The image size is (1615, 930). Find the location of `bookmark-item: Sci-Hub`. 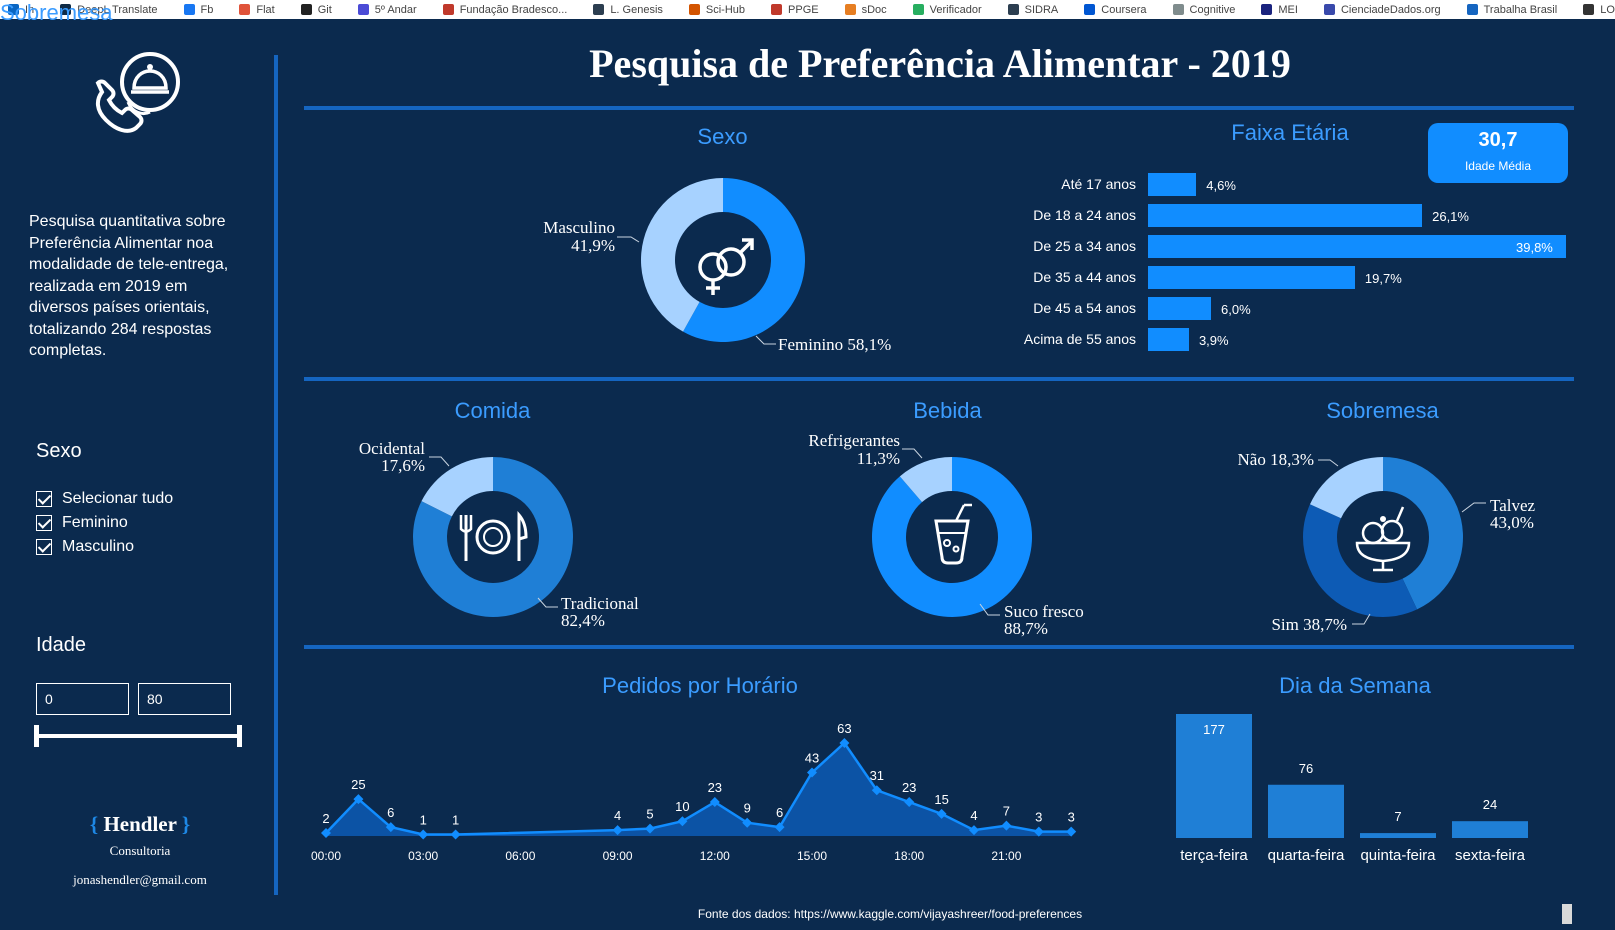

bookmark-item: Sci-Hub is located at coordinates (717, 9).